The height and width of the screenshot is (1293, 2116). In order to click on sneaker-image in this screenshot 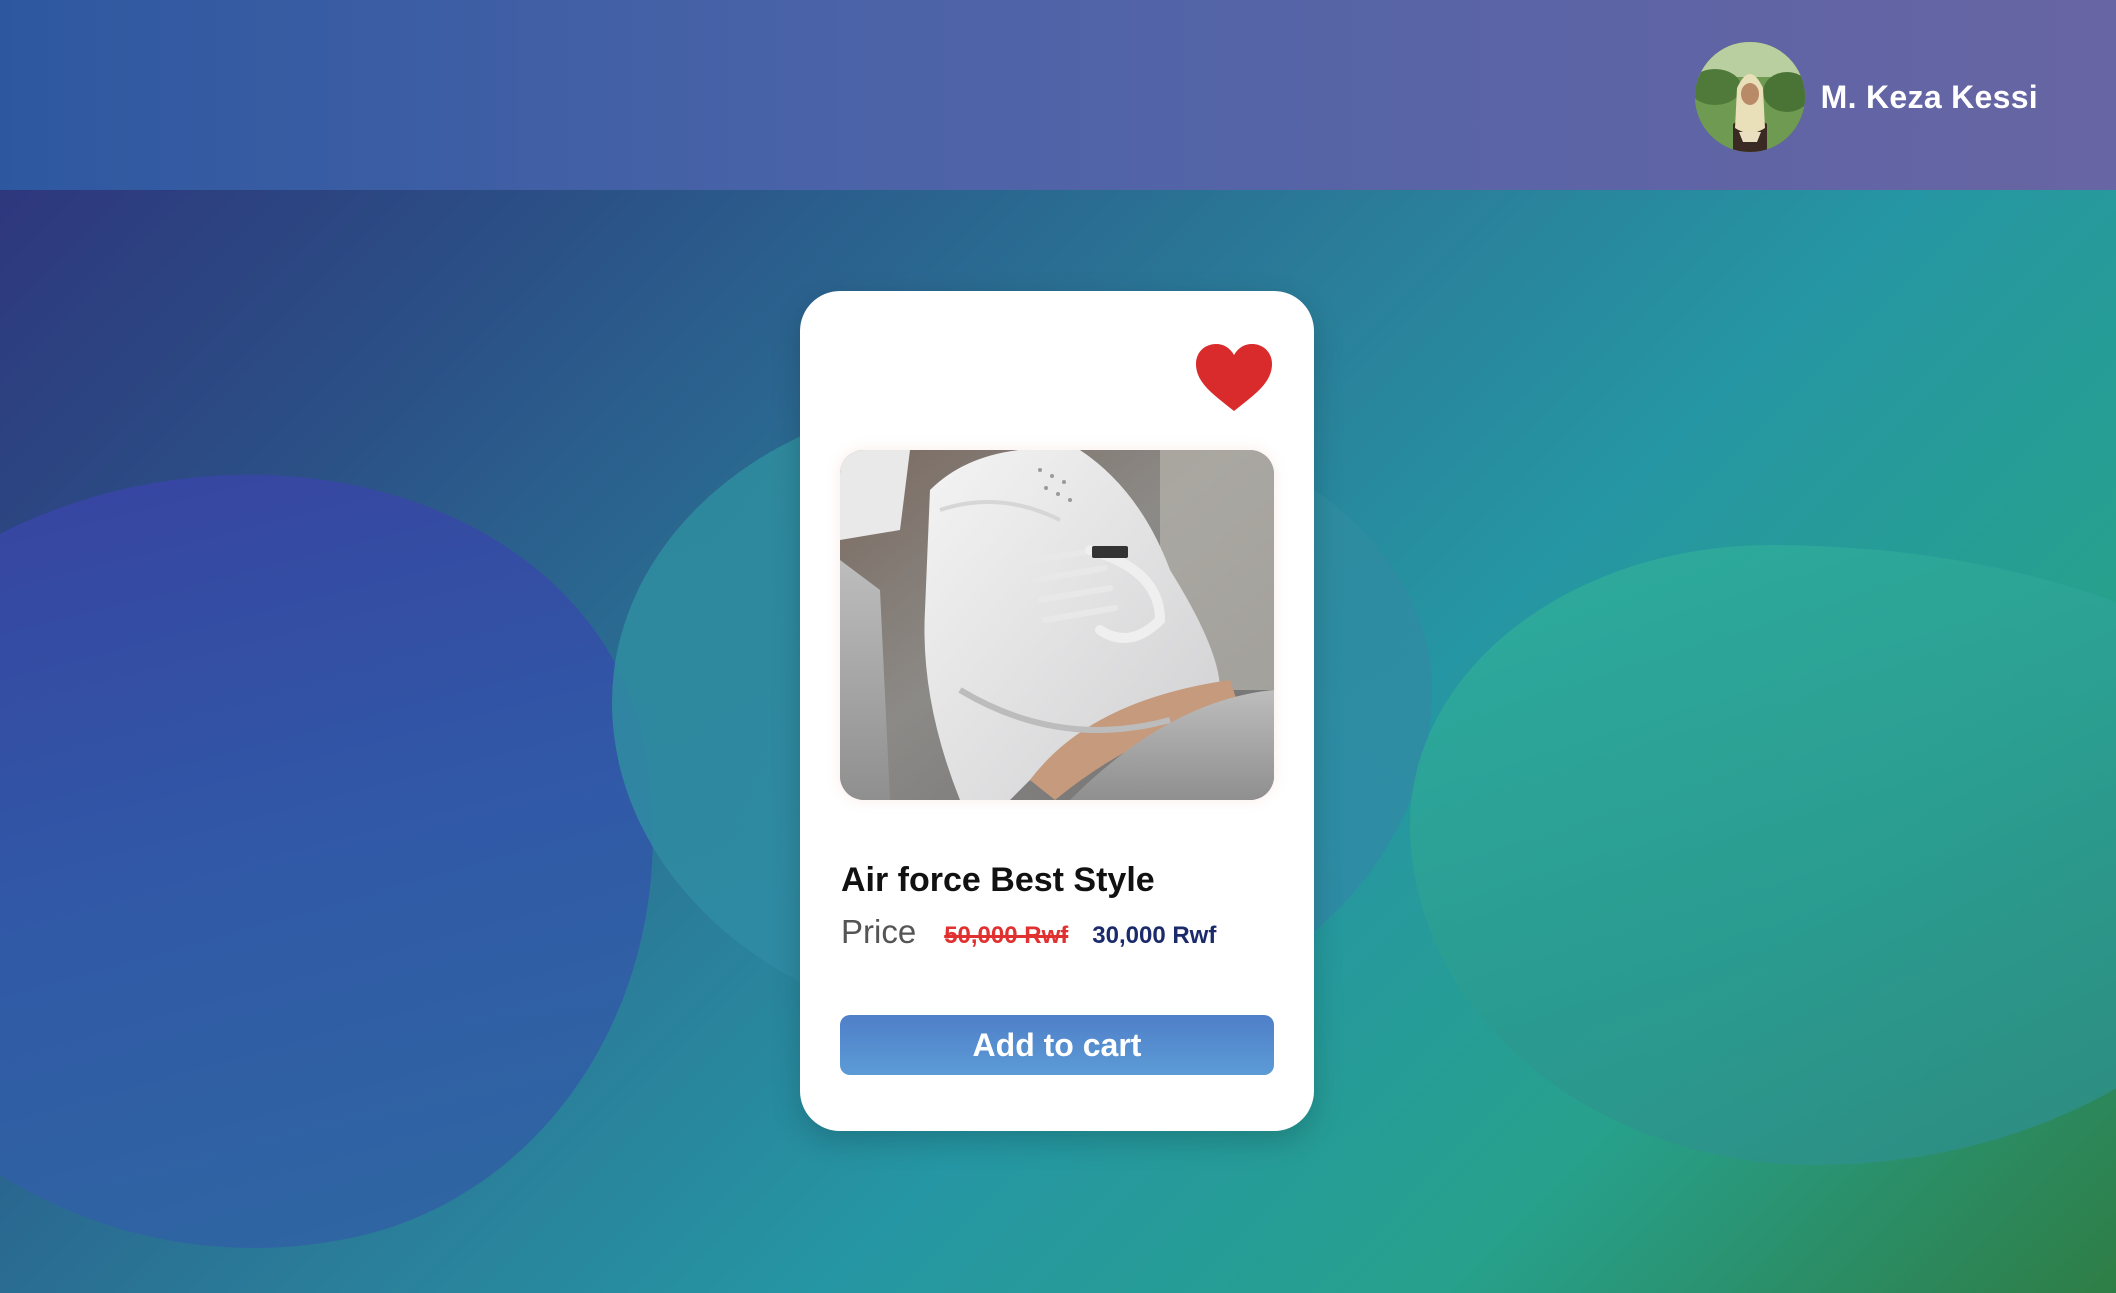, I will do `click(1057, 625)`.